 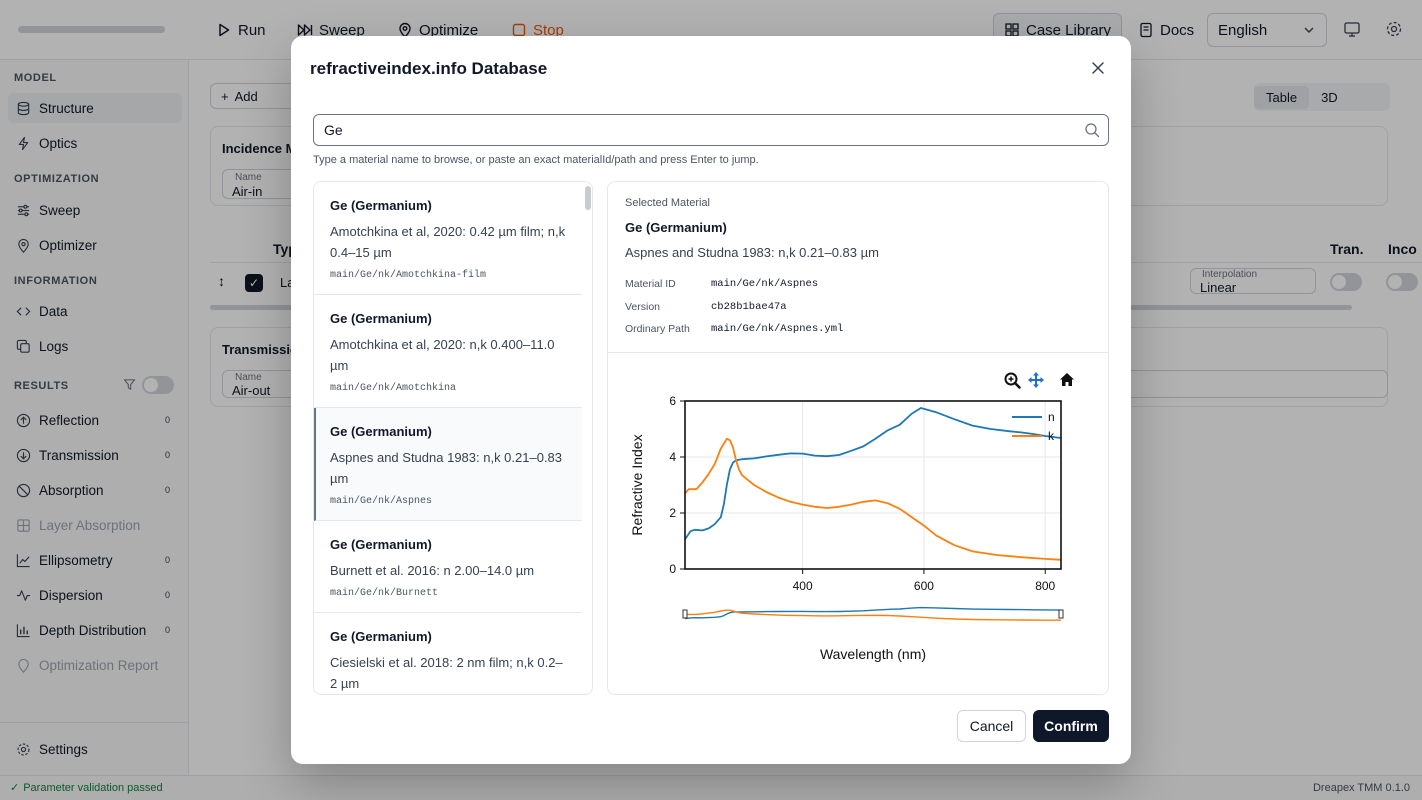 I want to click on confirm-button: Confirm, so click(x=1071, y=726).